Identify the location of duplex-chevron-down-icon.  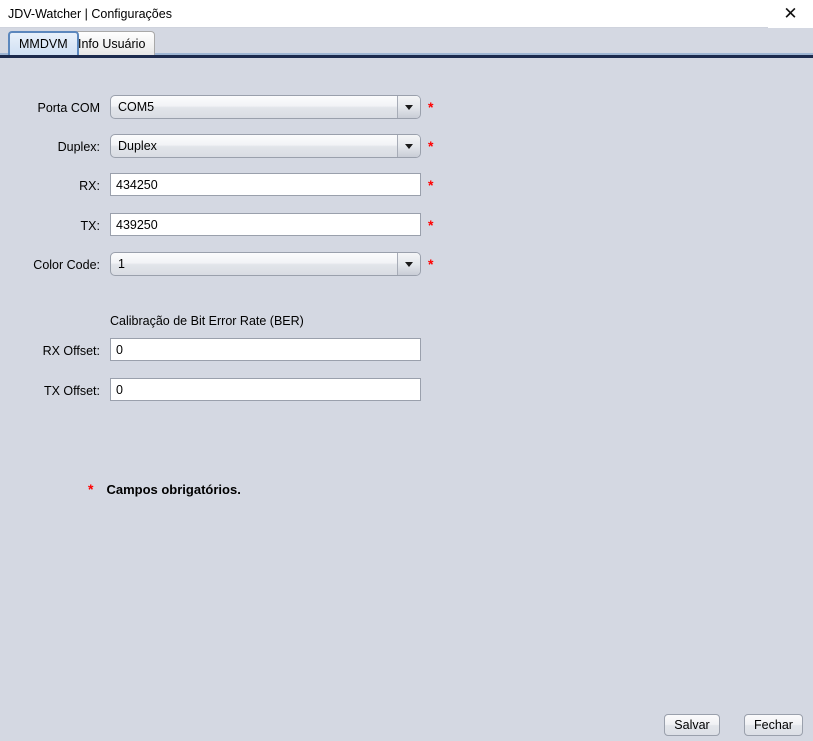
(408, 146).